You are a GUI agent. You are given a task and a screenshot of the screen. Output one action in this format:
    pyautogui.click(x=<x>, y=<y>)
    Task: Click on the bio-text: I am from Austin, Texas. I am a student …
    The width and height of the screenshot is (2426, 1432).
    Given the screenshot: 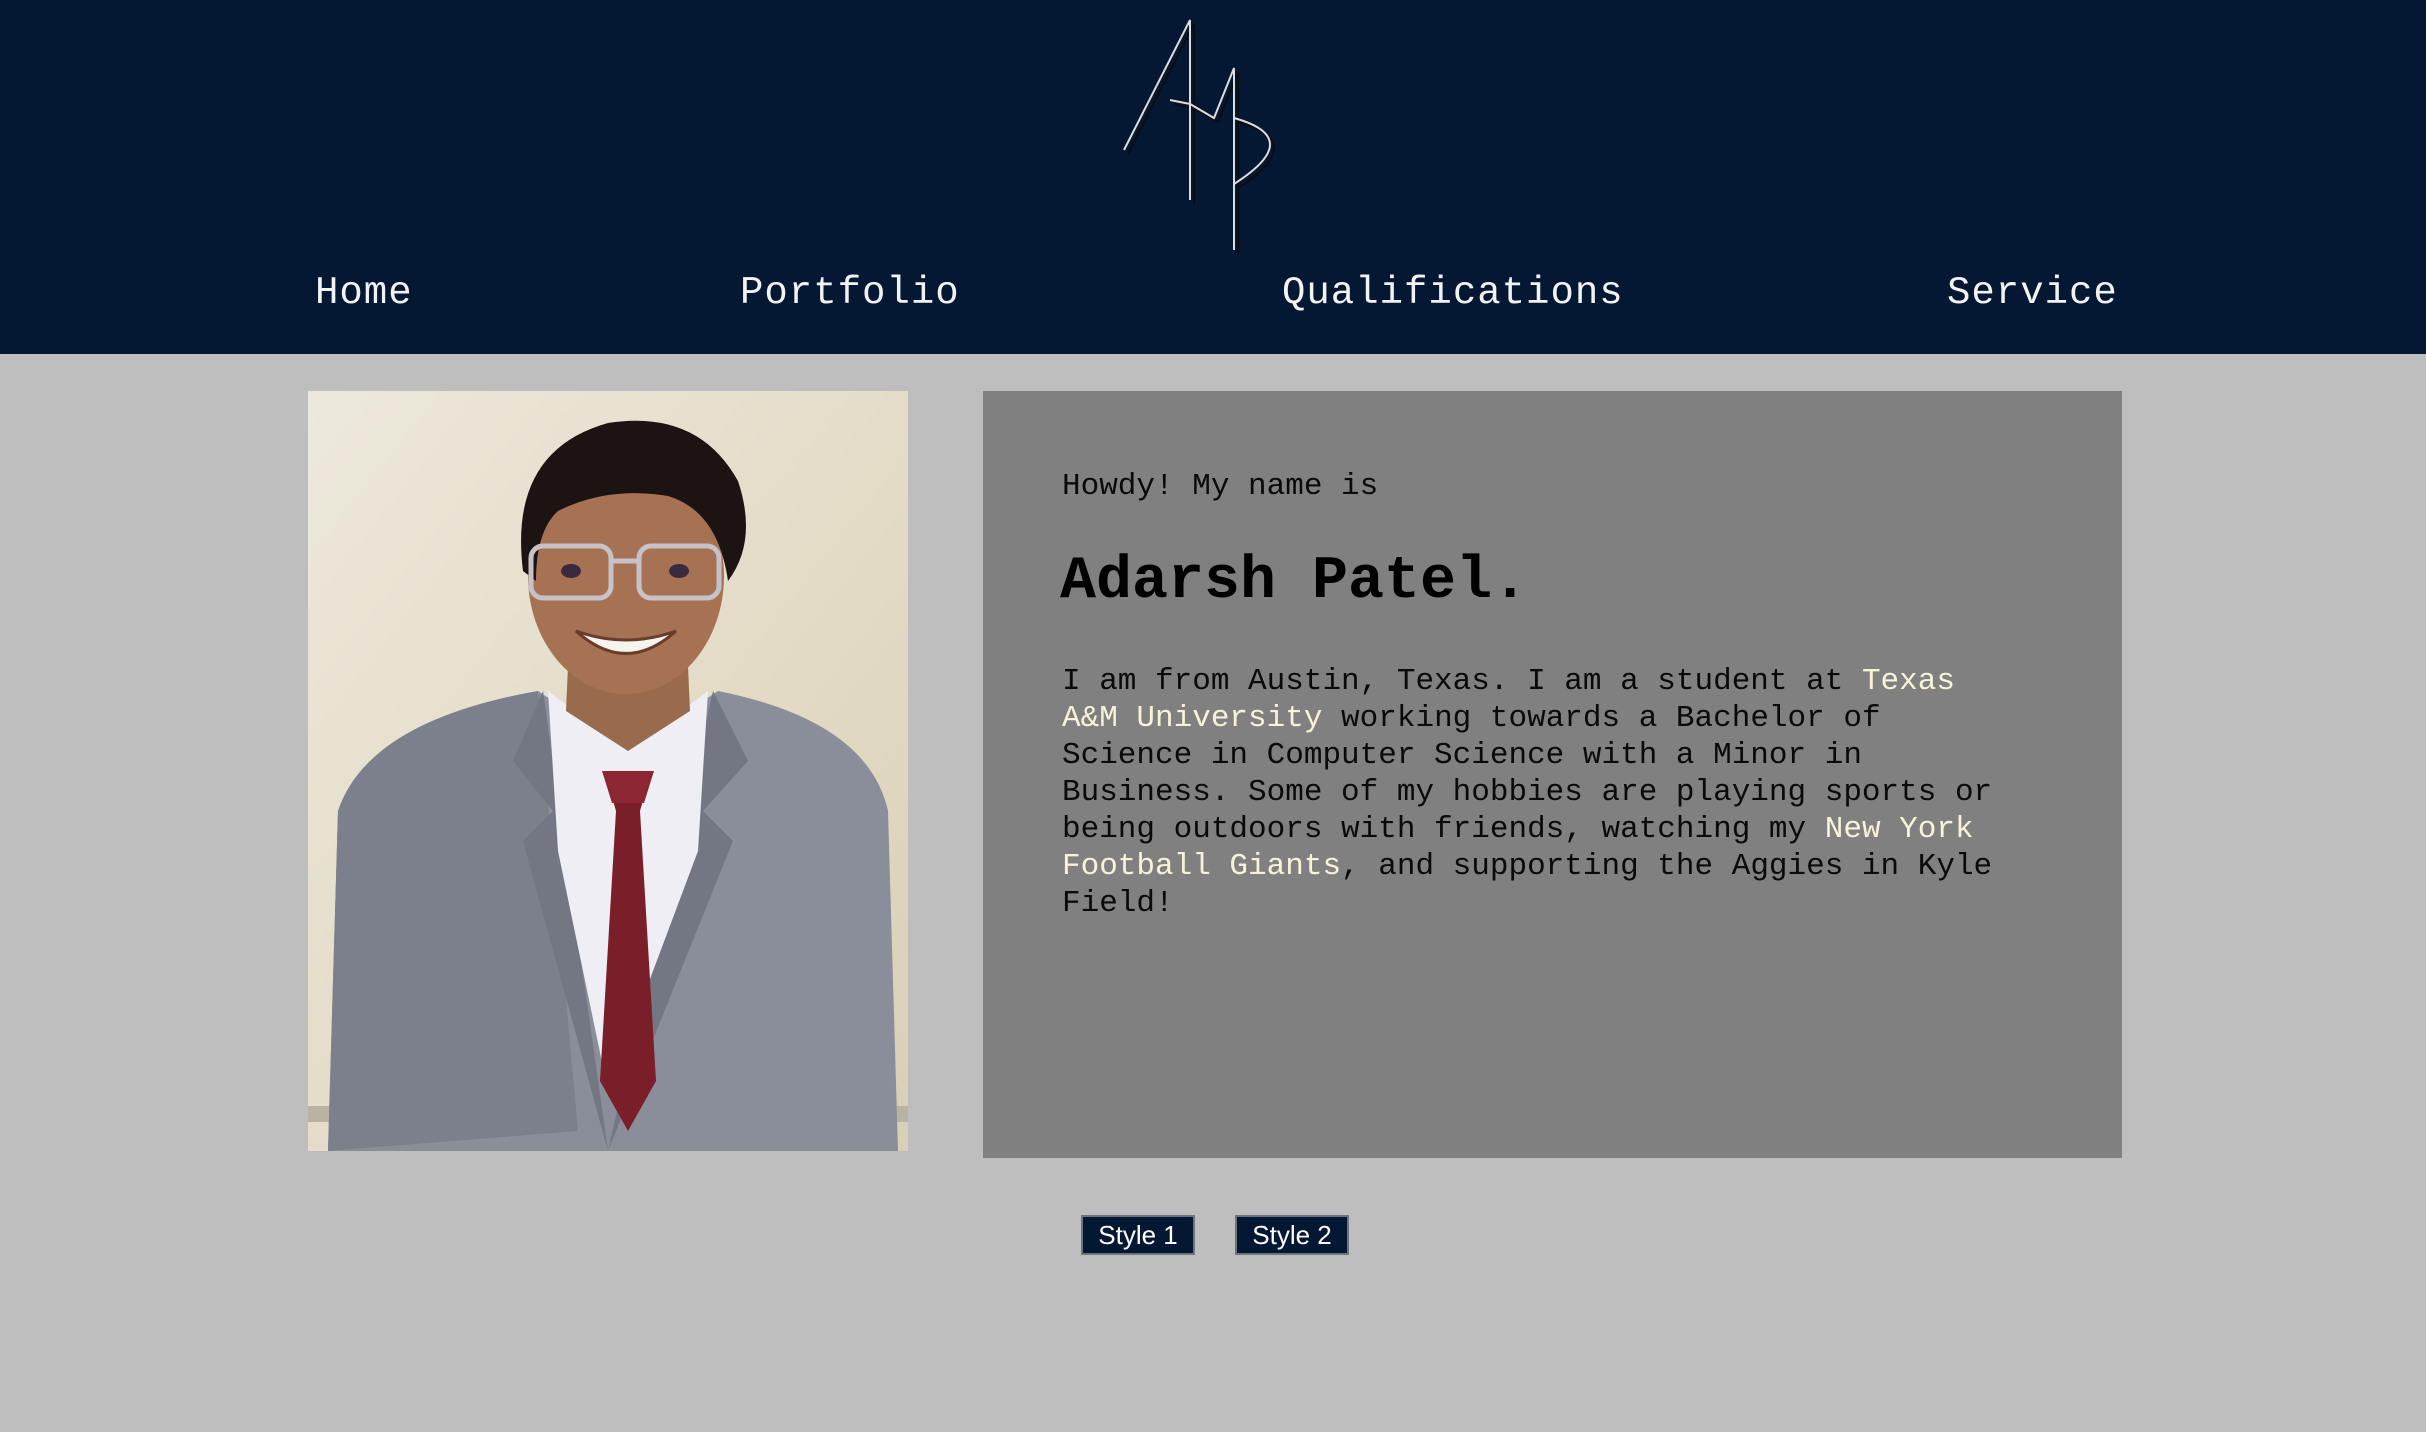 What is the action you would take?
    pyautogui.click(x=1462, y=681)
    